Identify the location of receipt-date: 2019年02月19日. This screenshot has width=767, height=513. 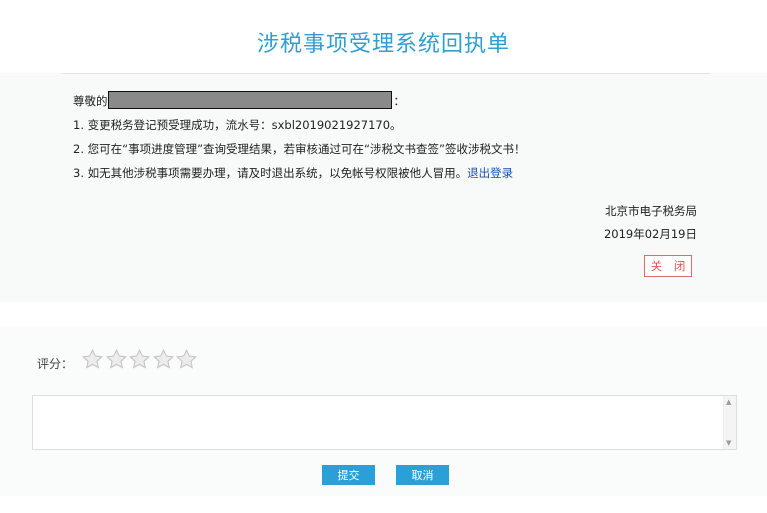
(650, 234).